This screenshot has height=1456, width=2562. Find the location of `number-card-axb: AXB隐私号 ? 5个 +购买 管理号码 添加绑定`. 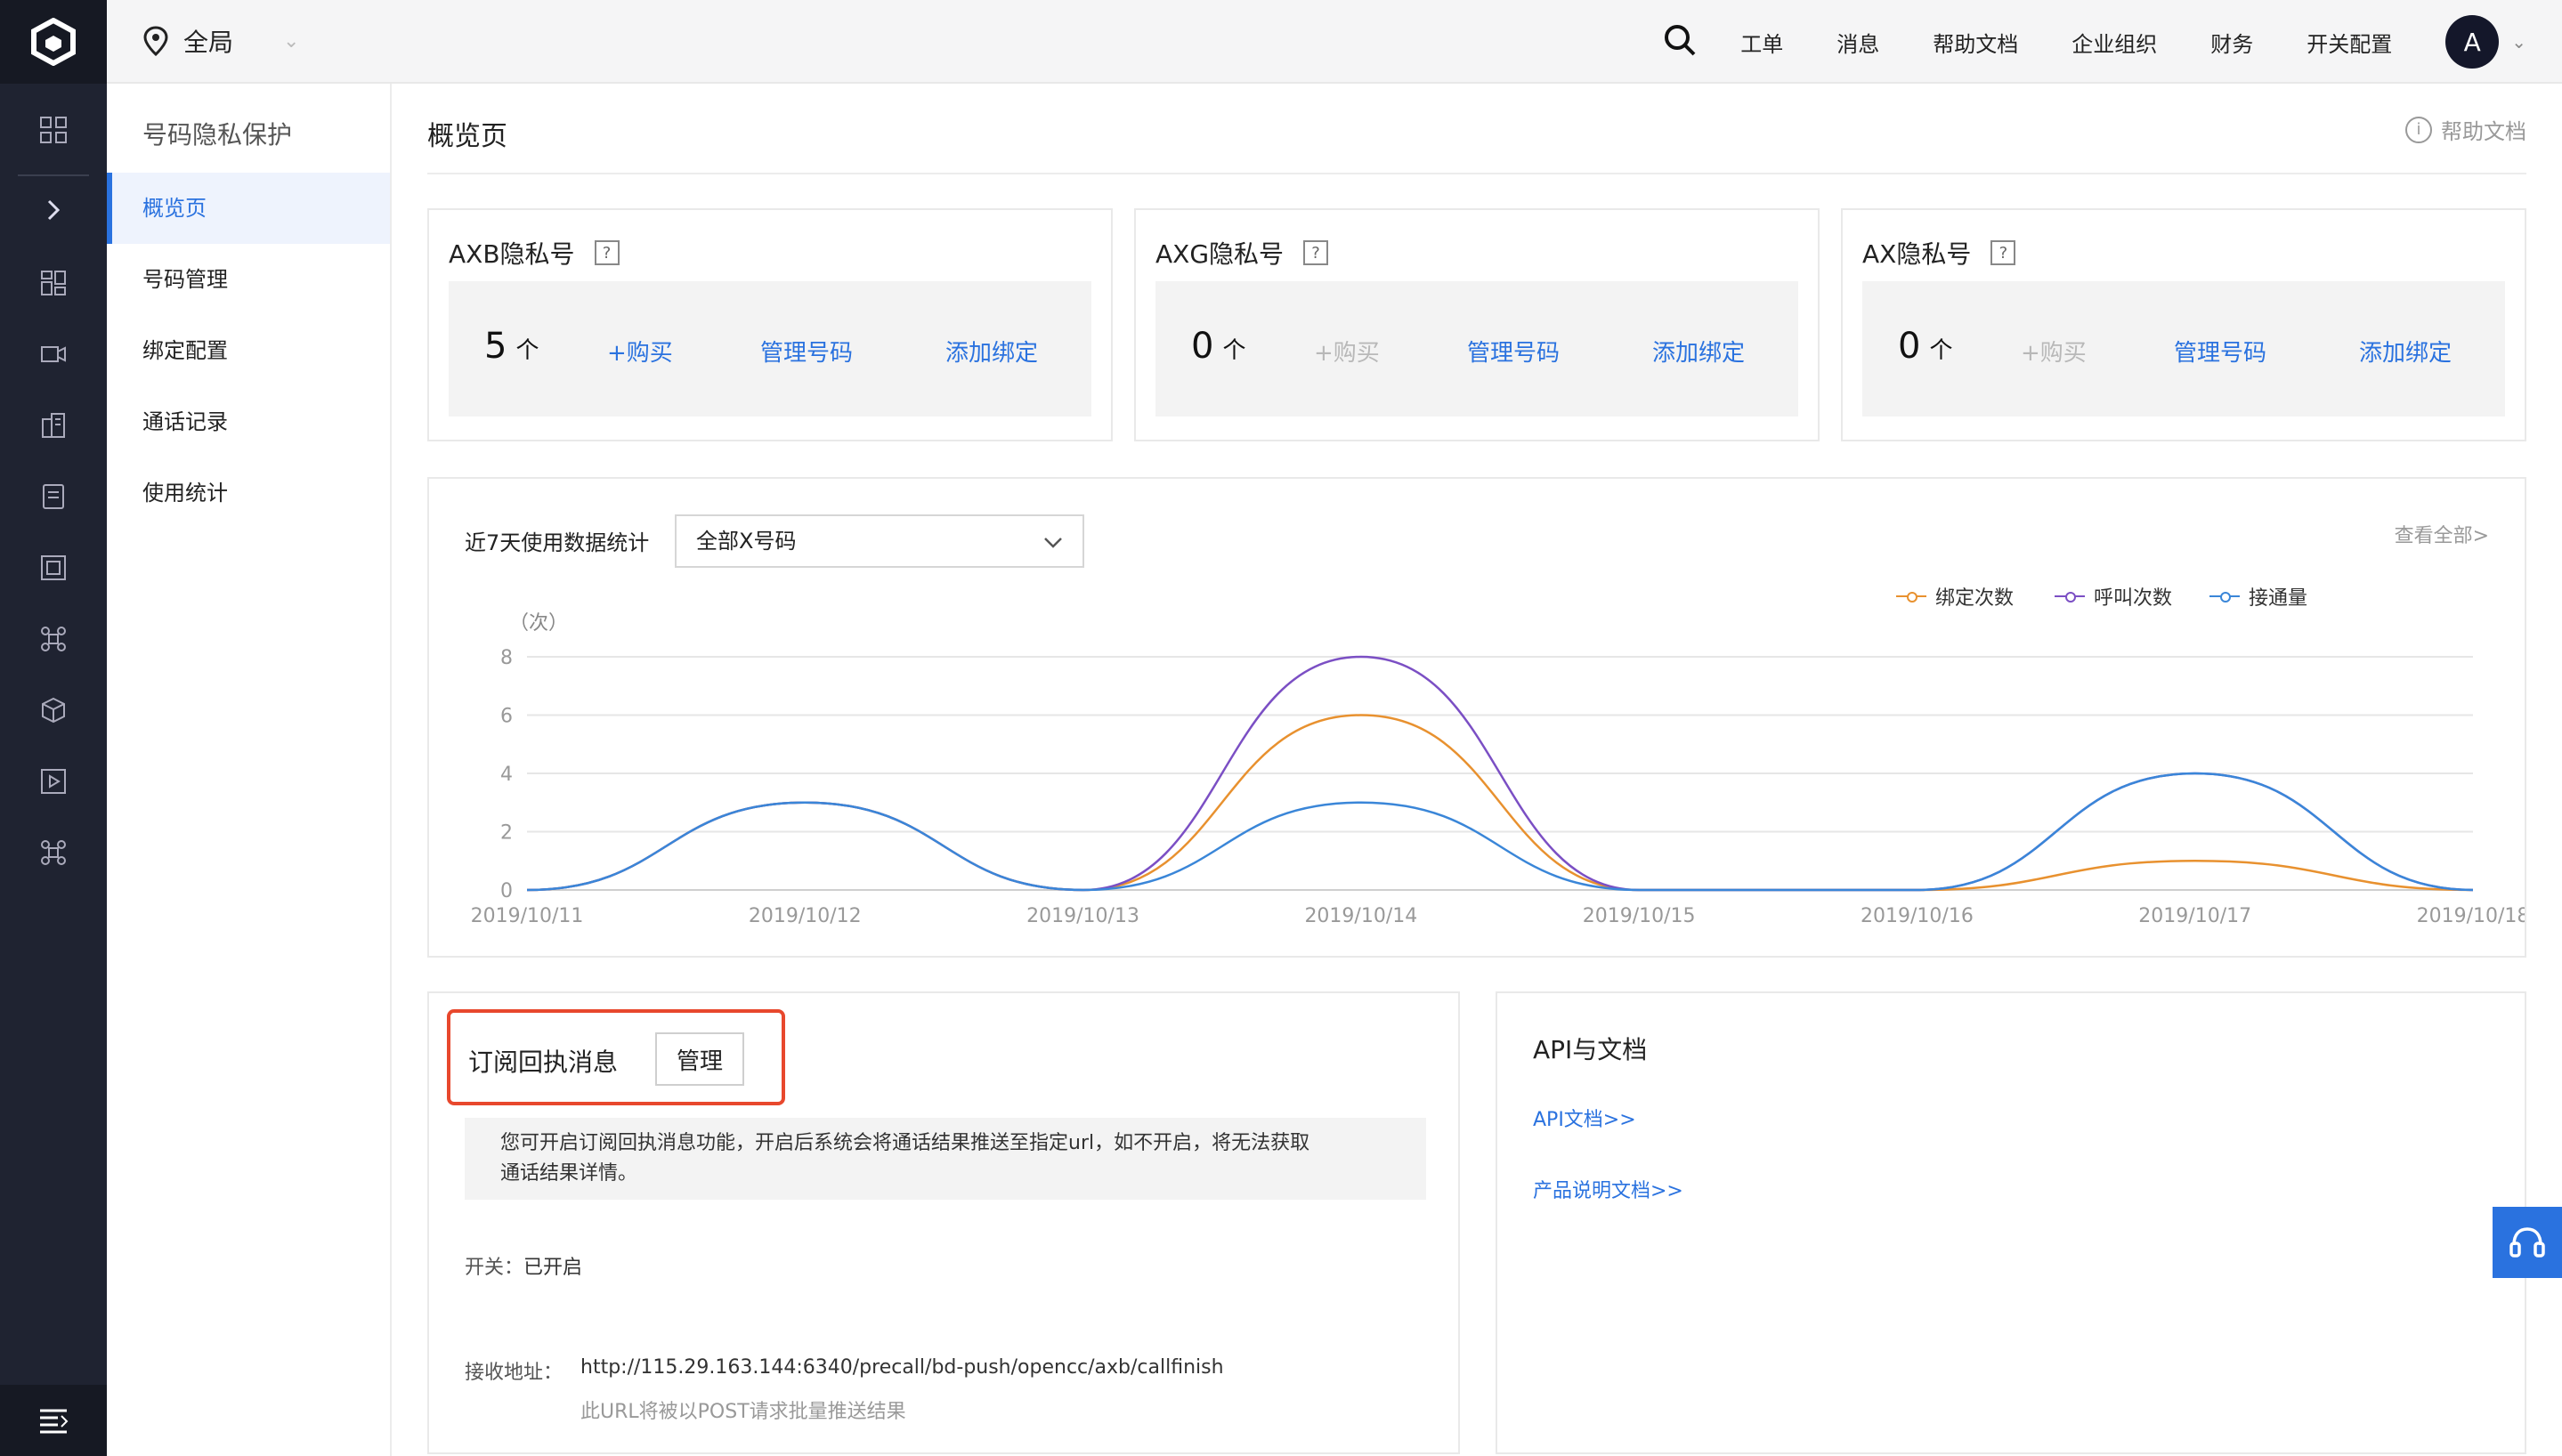

number-card-axb: AXB隐私号 ? 5个 +购买 管理号码 添加绑定 is located at coordinates (770, 324).